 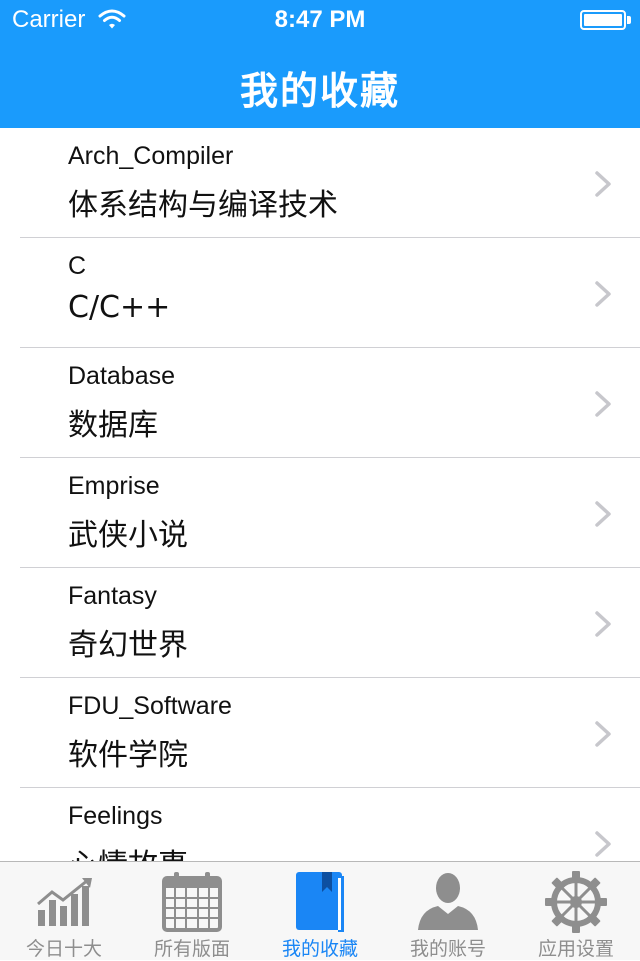 I want to click on status-time: 8:47 PM, so click(x=320, y=19).